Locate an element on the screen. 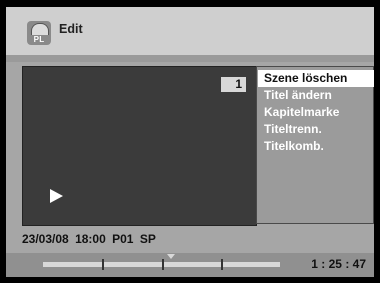 The height and width of the screenshot is (283, 380). page-title: Edit is located at coordinates (71, 29).